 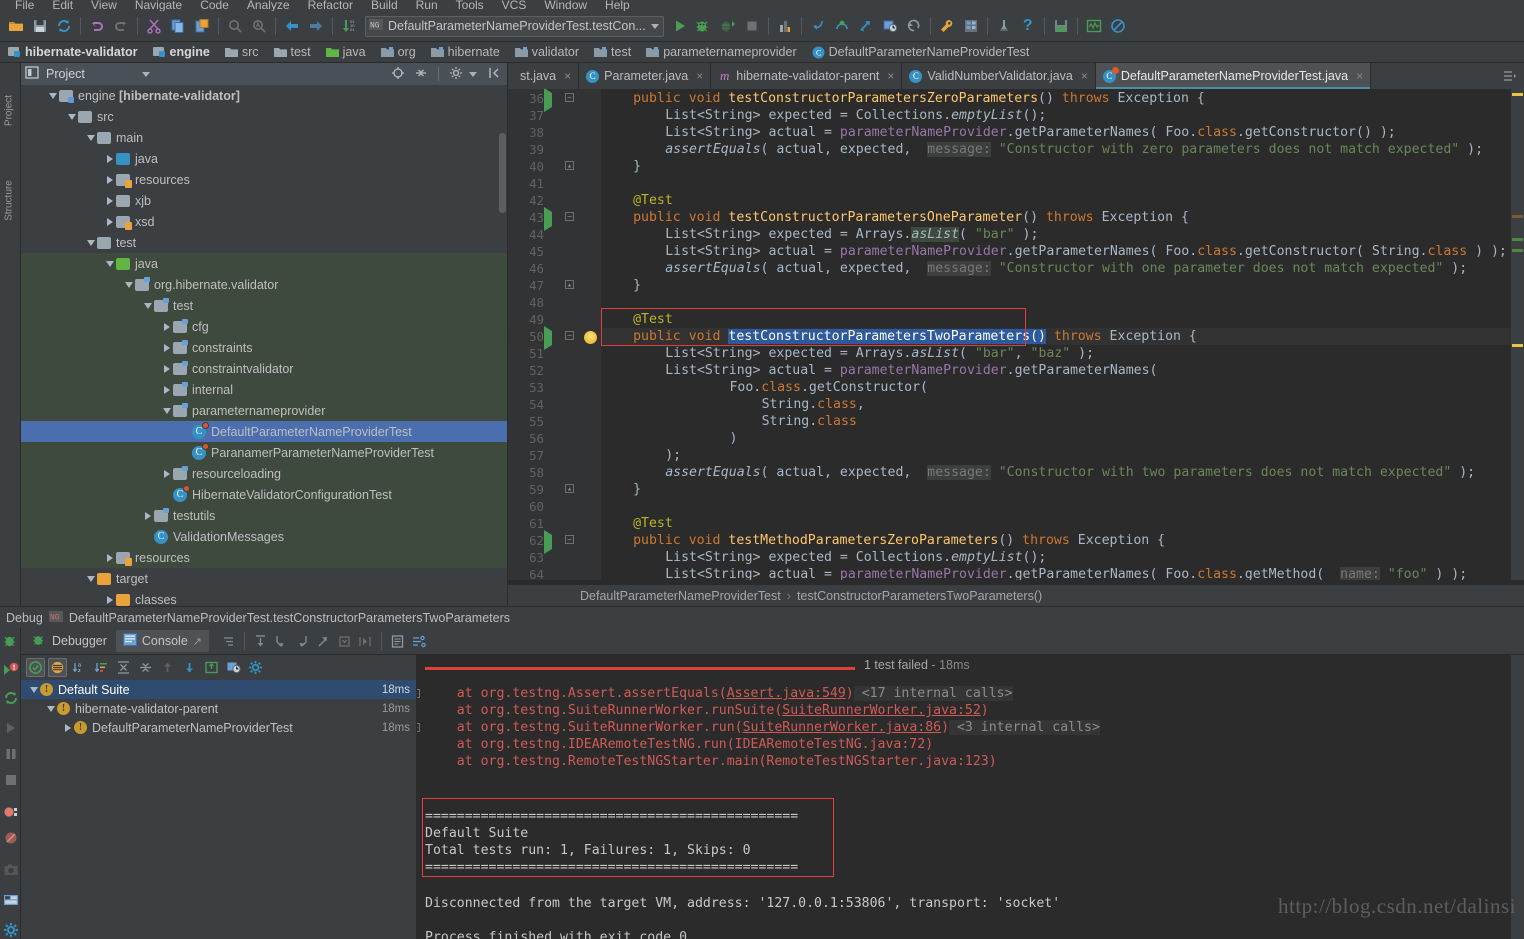 I want to click on layout-icon, so click(x=11, y=900).